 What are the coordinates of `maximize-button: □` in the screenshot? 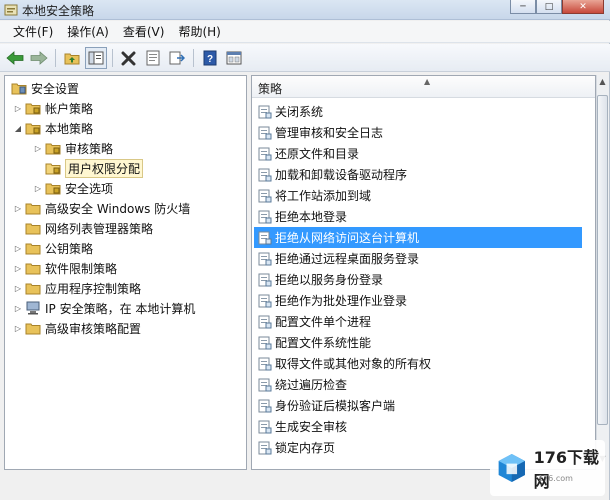 It's located at (549, 7).